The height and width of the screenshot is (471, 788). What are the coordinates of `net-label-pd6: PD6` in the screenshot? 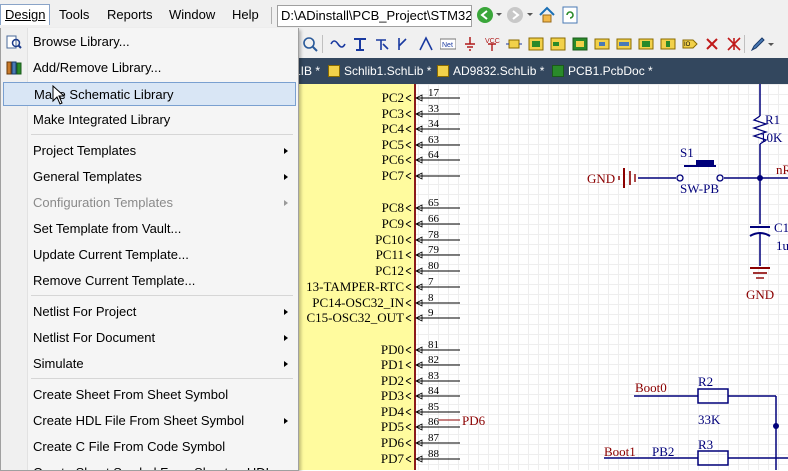 It's located at (474, 420).